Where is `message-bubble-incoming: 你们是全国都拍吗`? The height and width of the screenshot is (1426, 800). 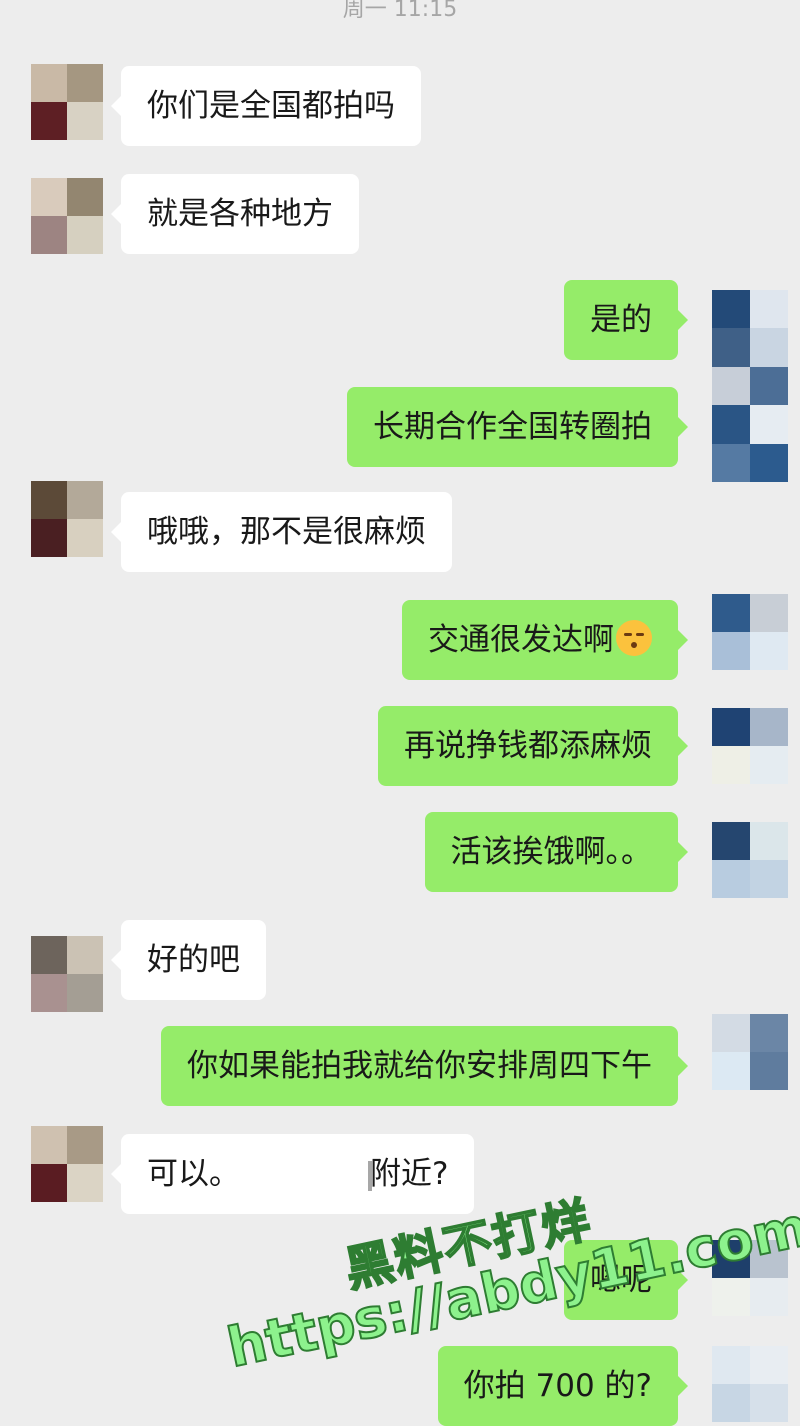
message-bubble-incoming: 你们是全国都拍吗 is located at coordinates (266, 106).